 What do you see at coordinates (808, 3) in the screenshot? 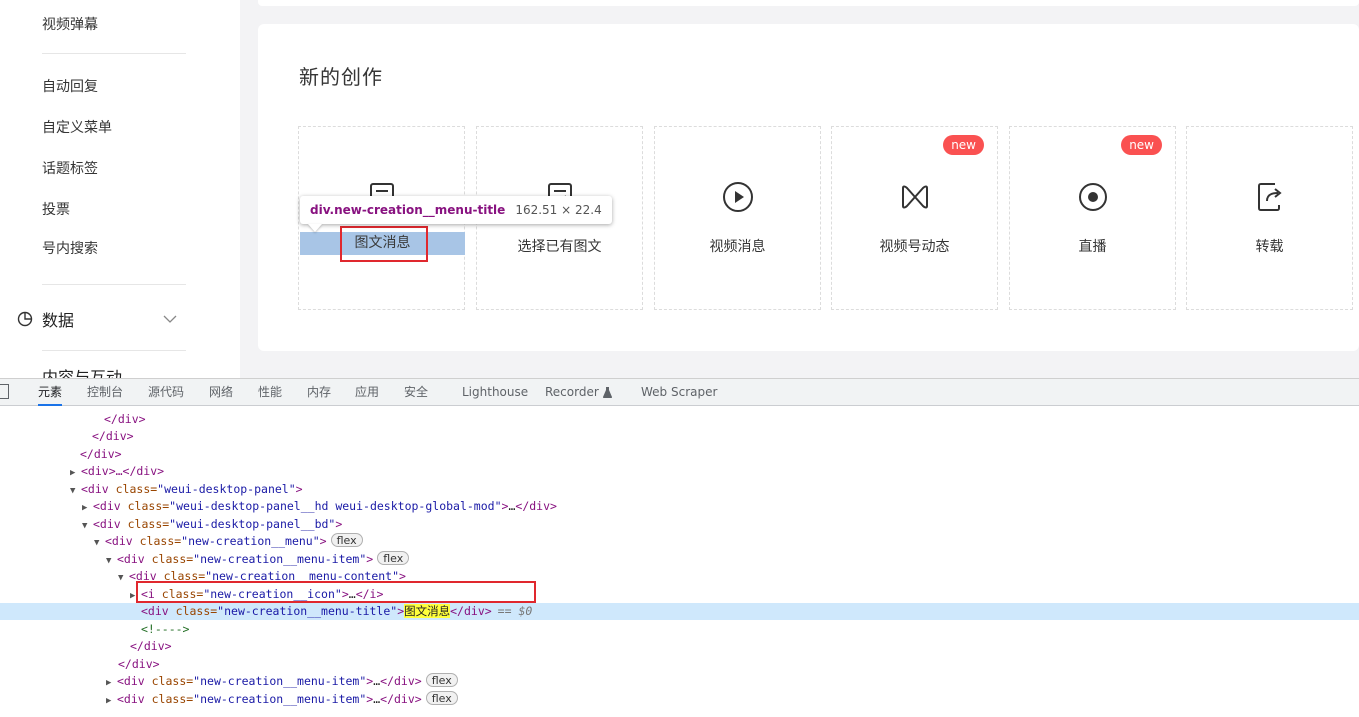
I see `top-panel-edge` at bounding box center [808, 3].